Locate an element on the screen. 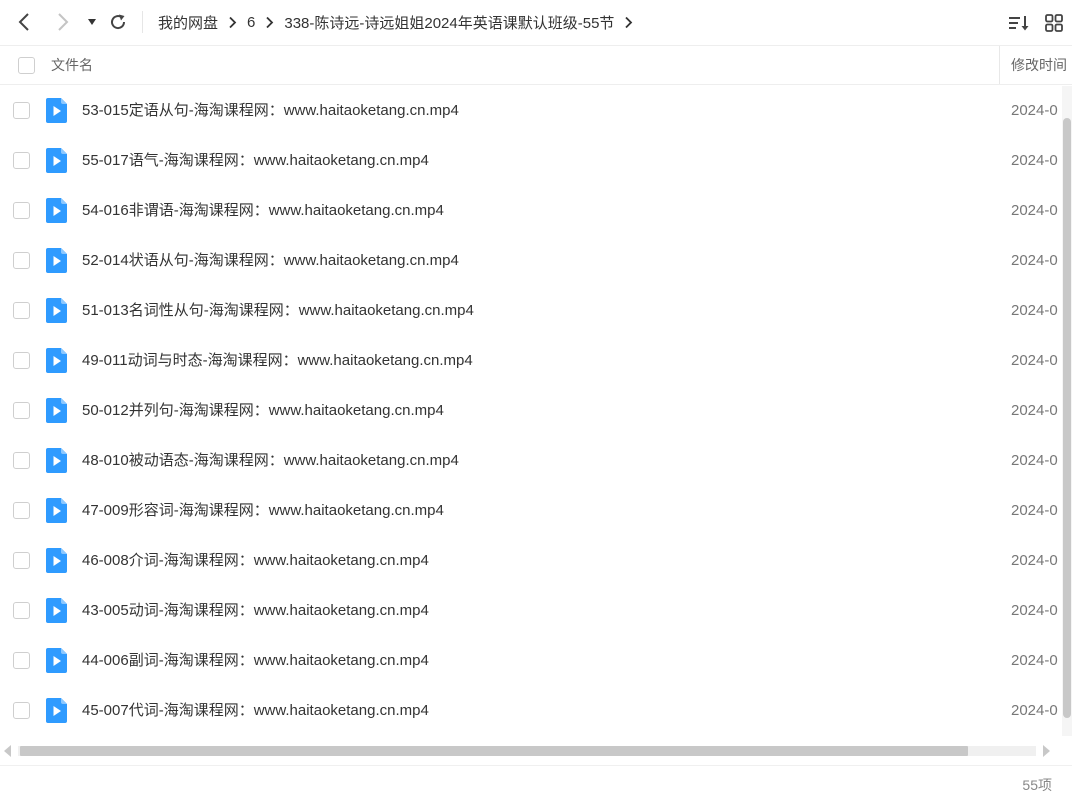 The width and height of the screenshot is (1072, 793). file-name: 44-006副词-海淘课程网：www.haitaoketang.cn.mp4 is located at coordinates (255, 661).